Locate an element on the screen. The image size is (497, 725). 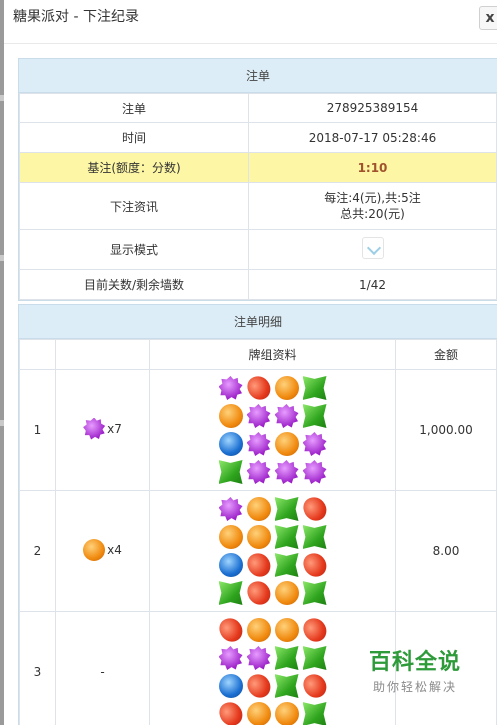
order-time-value: 2018-07-17 05:28:46 is located at coordinates (372, 137).